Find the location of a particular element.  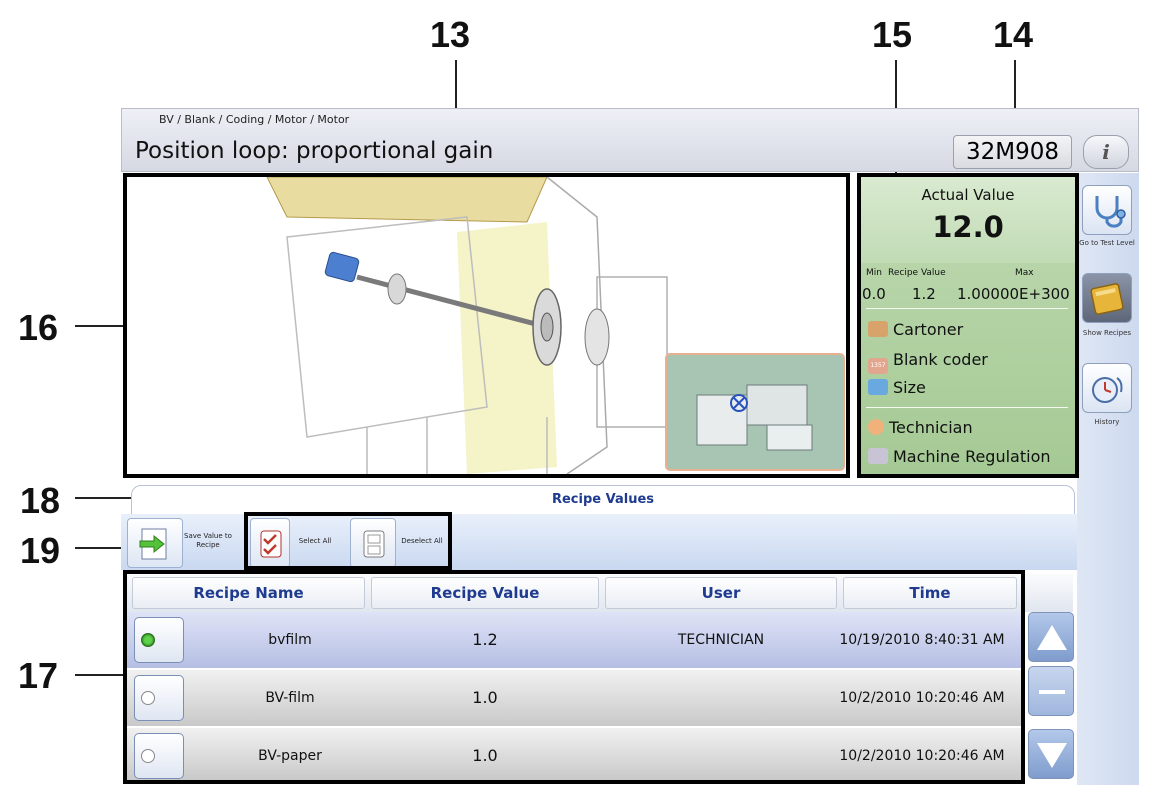

clock-history-icon is located at coordinates (1107, 390).